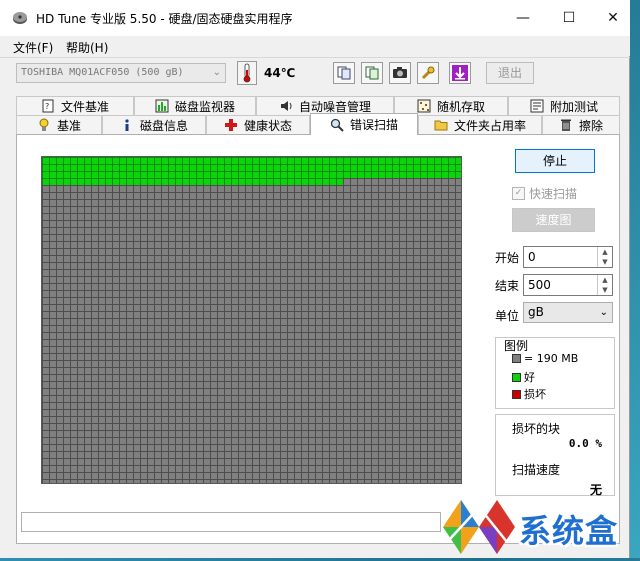  I want to click on legend-damaged: 损坏, so click(529, 394).